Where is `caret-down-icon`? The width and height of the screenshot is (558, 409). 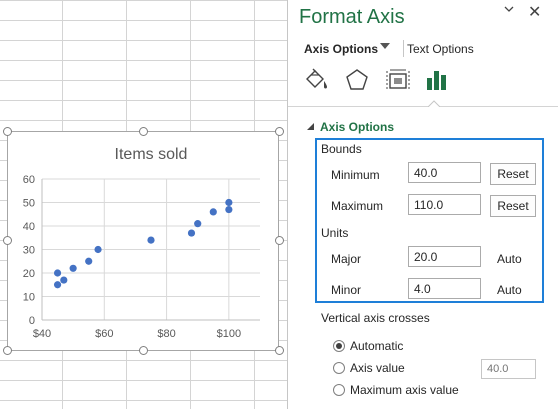 caret-down-icon is located at coordinates (385, 47).